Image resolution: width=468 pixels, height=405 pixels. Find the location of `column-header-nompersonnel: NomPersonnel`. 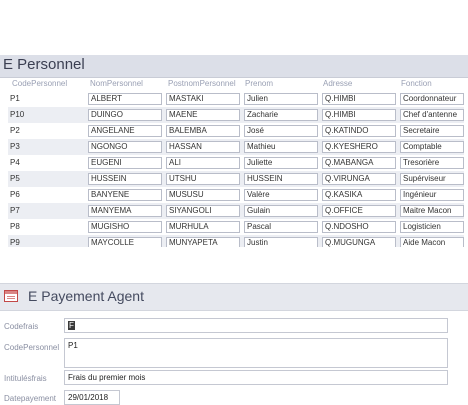

column-header-nompersonnel: NomPersonnel is located at coordinates (116, 83).